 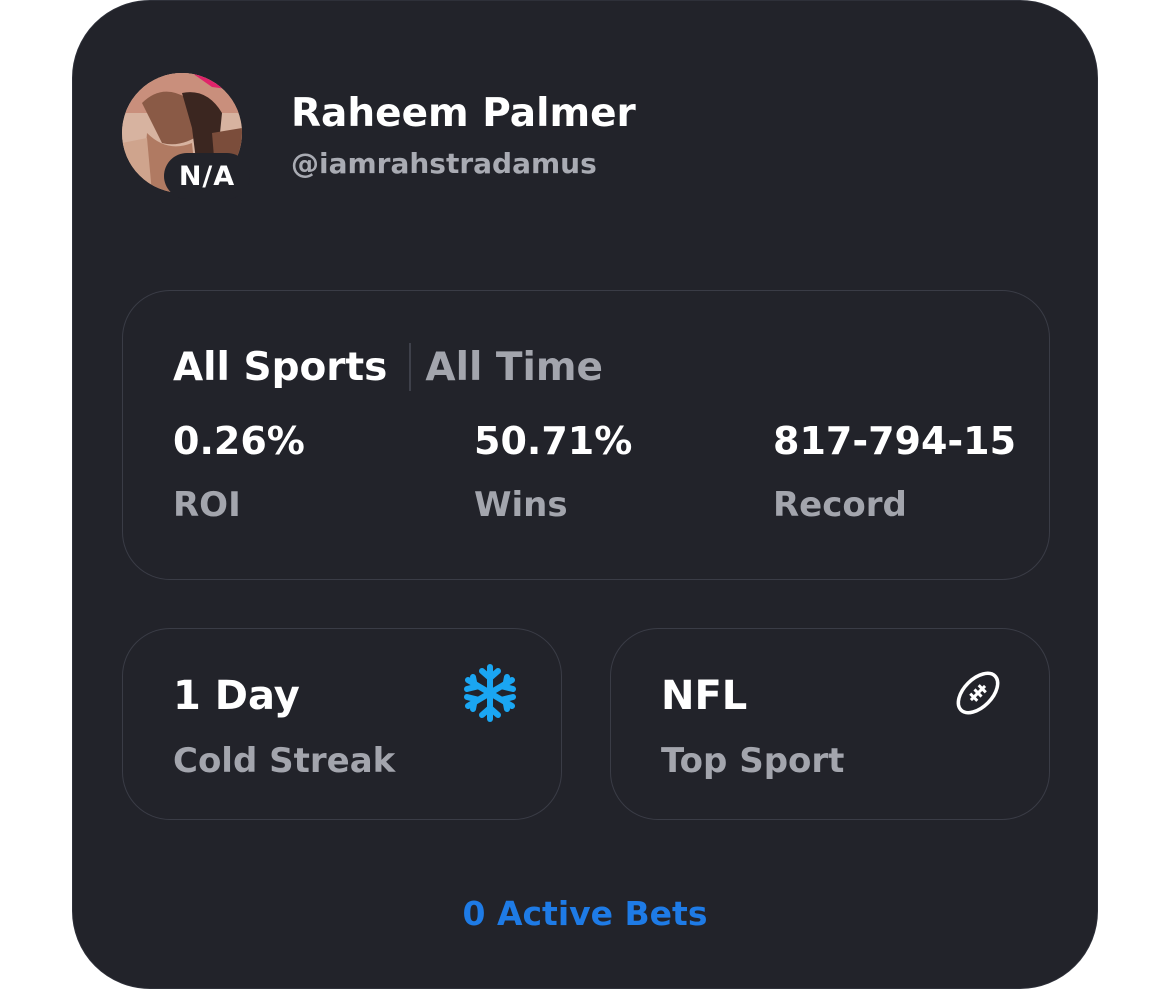 What do you see at coordinates (978, 693) in the screenshot?
I see `football-icon` at bounding box center [978, 693].